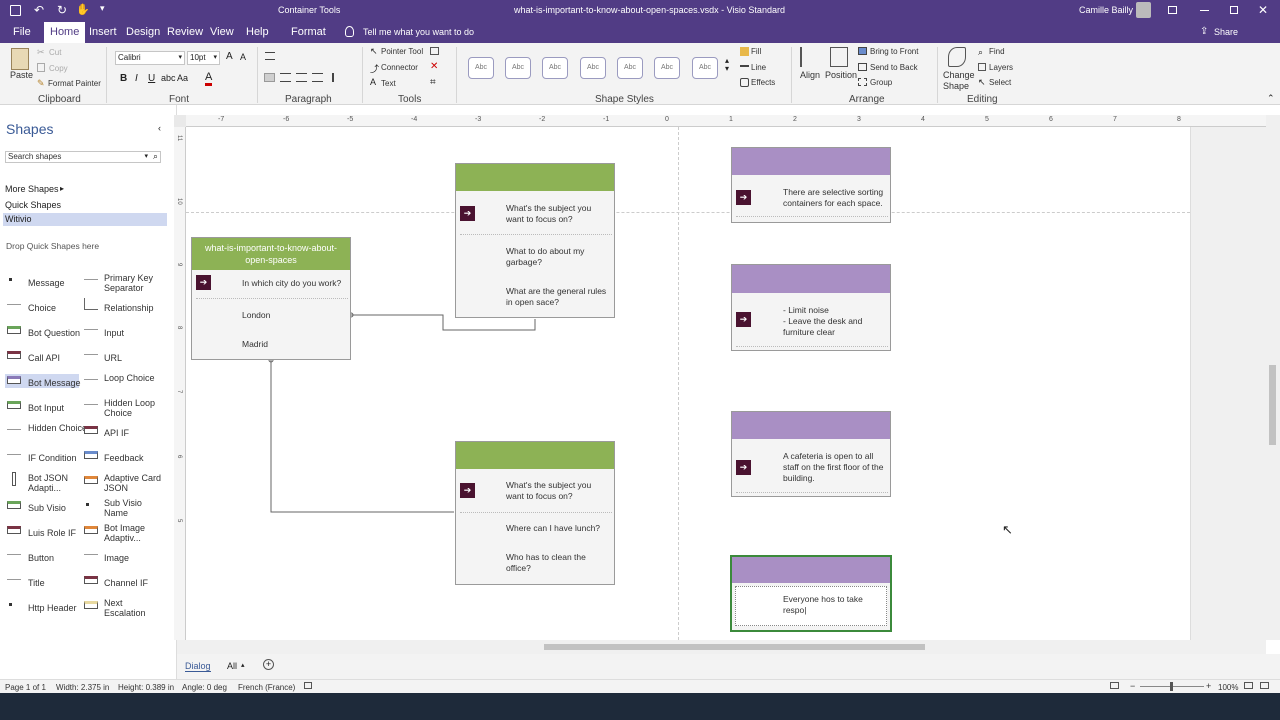  Describe the element at coordinates (1172, 10) in the screenshot. I see `ribbon-display-icon` at that location.